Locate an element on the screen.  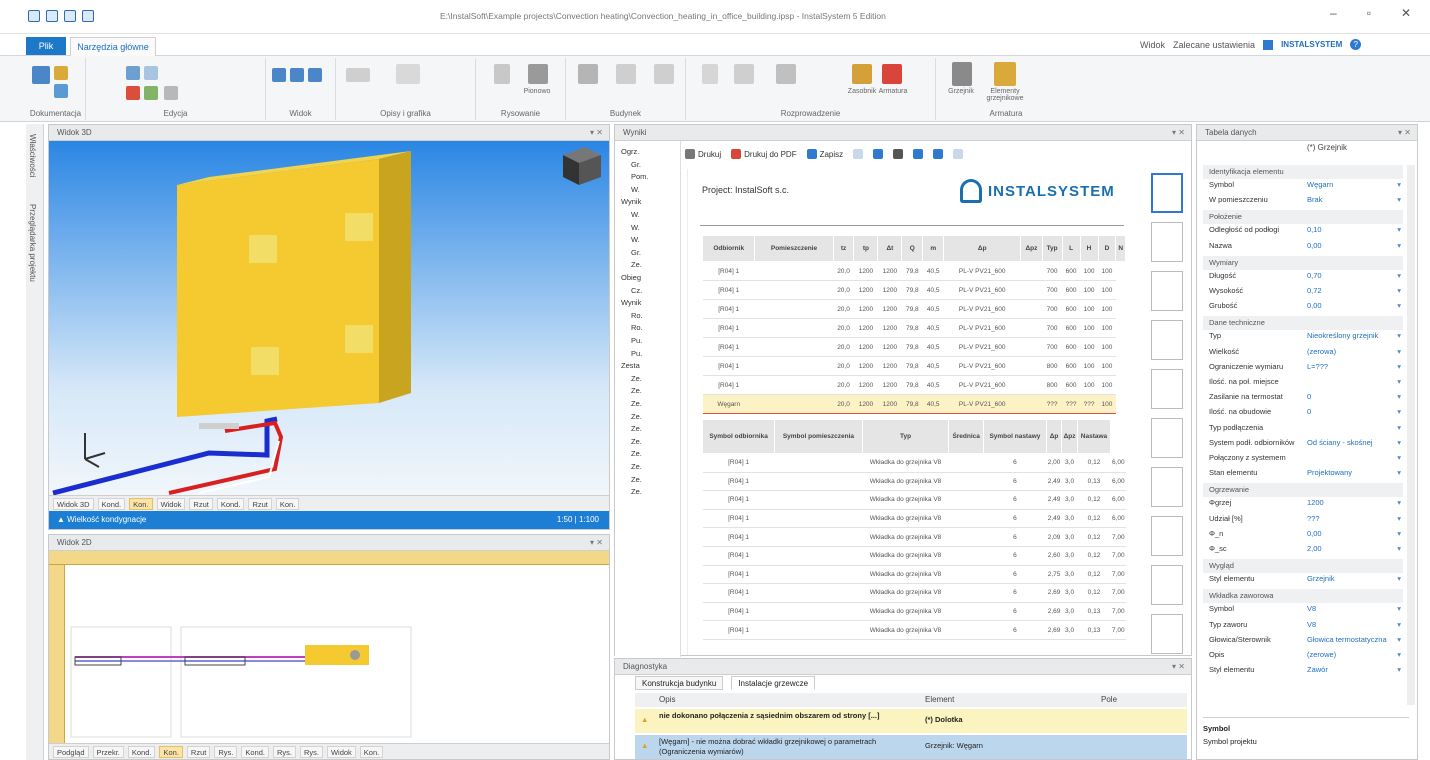
door-icon is located at coordinates (664, 74).